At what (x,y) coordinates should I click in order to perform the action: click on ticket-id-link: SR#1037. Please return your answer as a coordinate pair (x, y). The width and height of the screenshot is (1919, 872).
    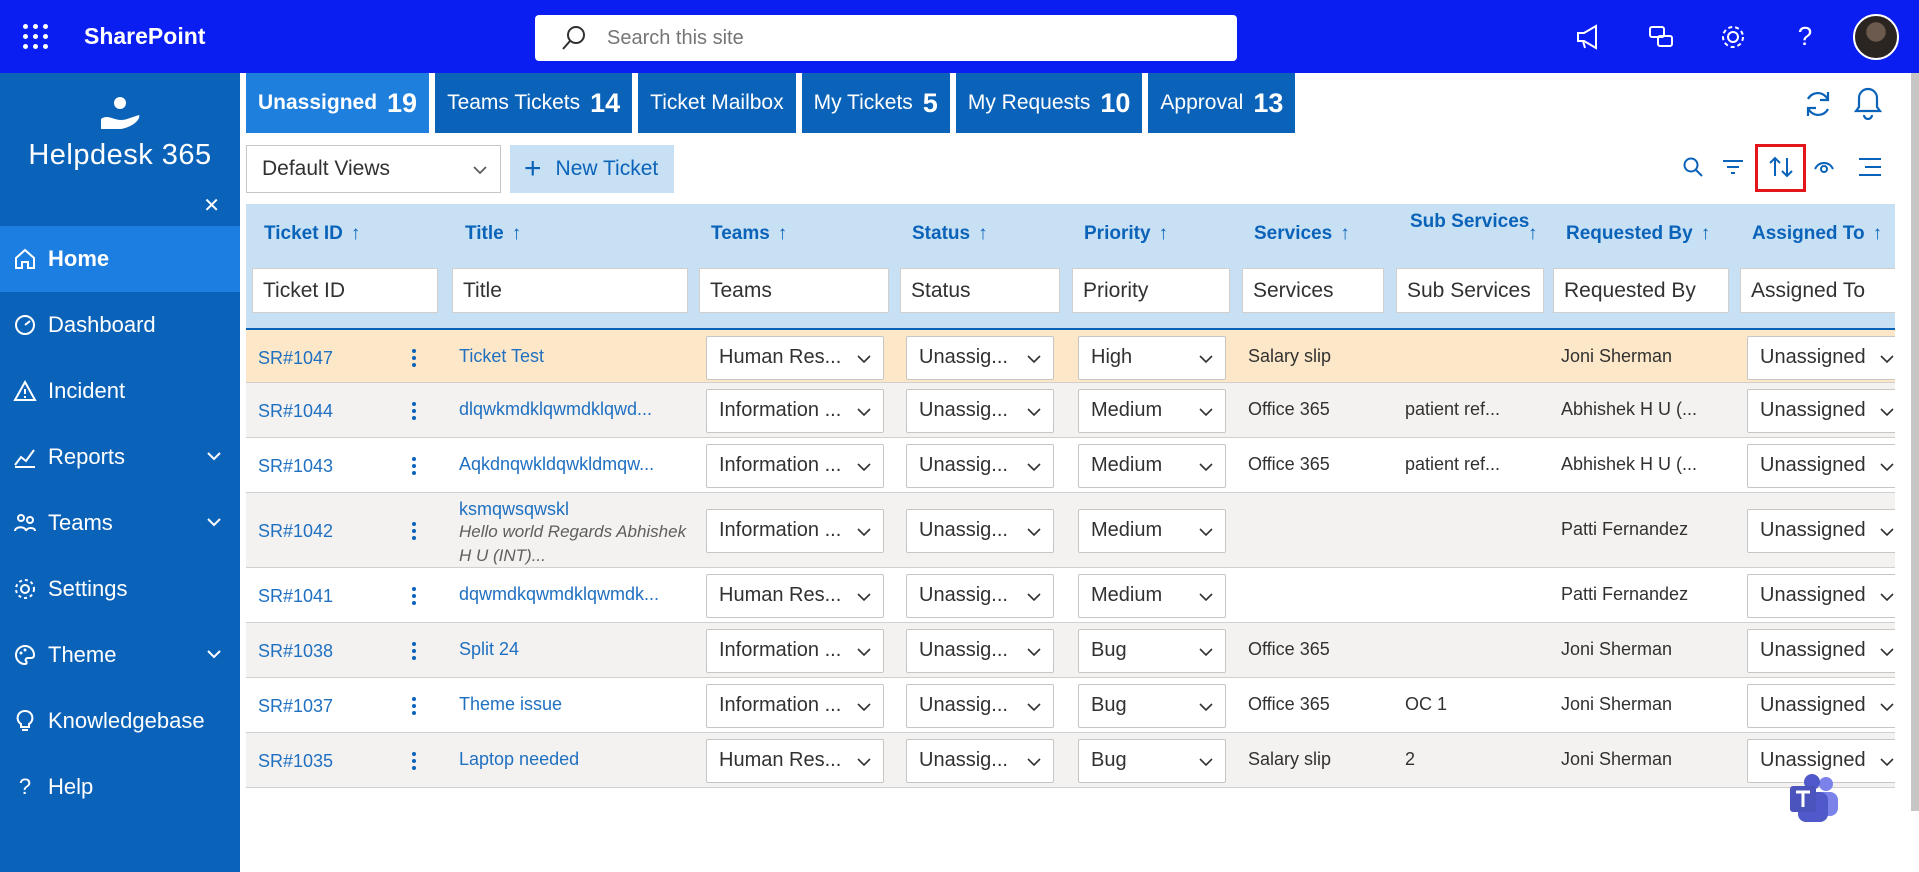
    Looking at the image, I should click on (295, 706).